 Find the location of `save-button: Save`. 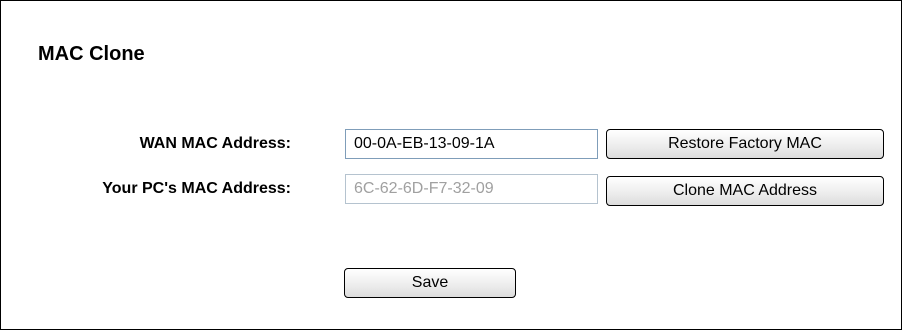

save-button: Save is located at coordinates (430, 283).